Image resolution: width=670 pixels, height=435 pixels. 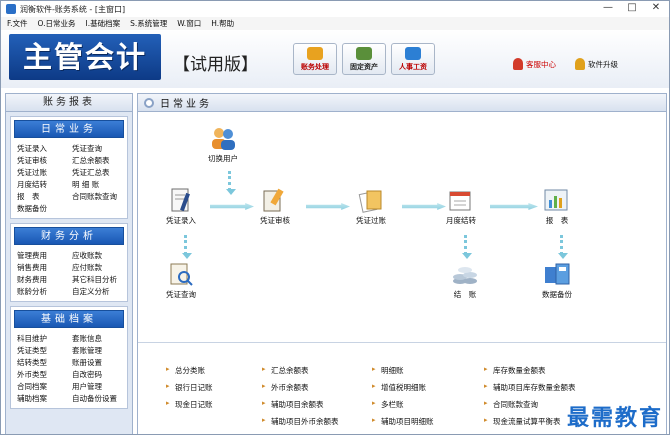 I want to click on link-aux-detail: 辅助项目明细账, so click(x=428, y=424).